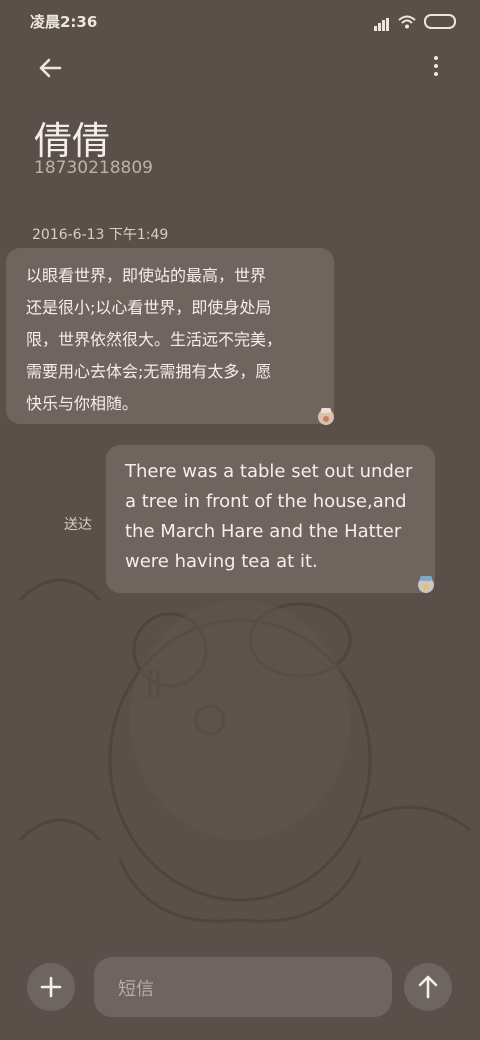 This screenshot has width=480, height=1040. I want to click on send-button, so click(428, 987).